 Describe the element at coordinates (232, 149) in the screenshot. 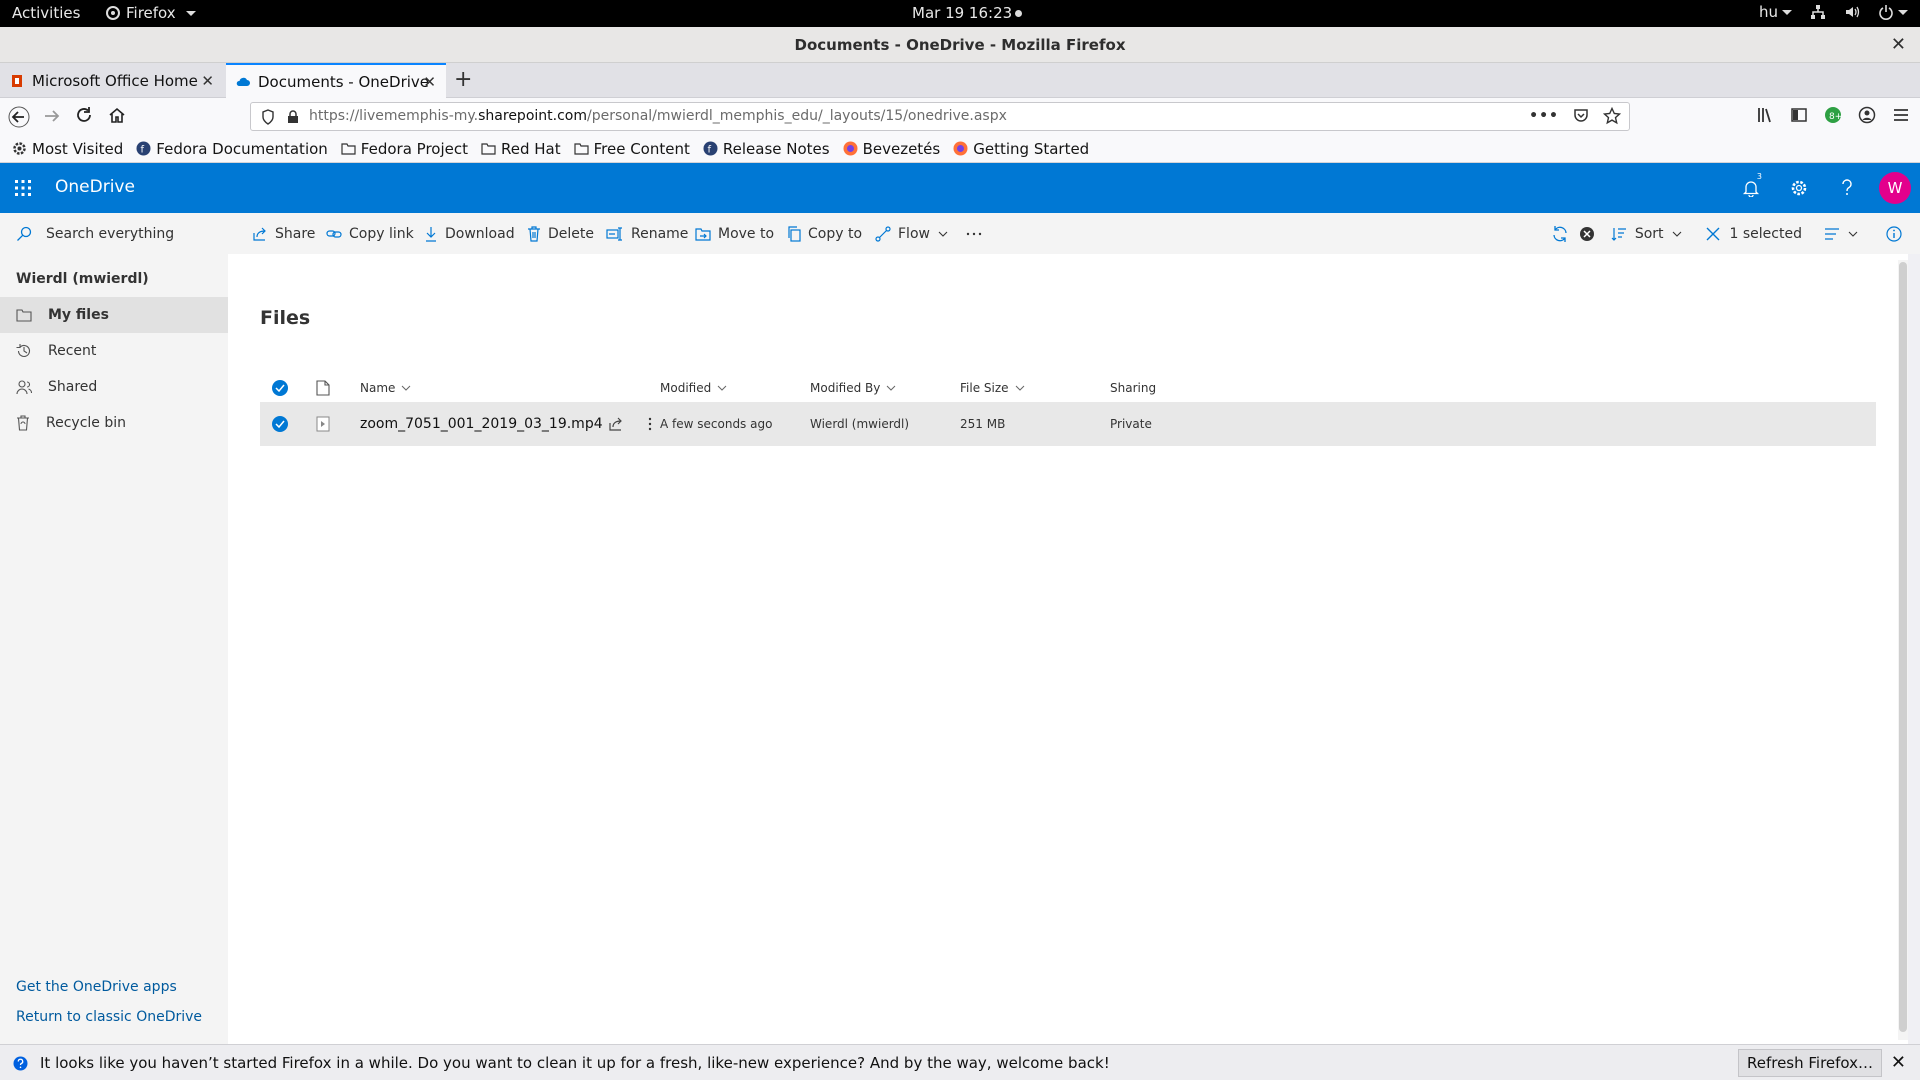

I see `bookmark-fedora-documentation: f Fedora Documentation` at that location.